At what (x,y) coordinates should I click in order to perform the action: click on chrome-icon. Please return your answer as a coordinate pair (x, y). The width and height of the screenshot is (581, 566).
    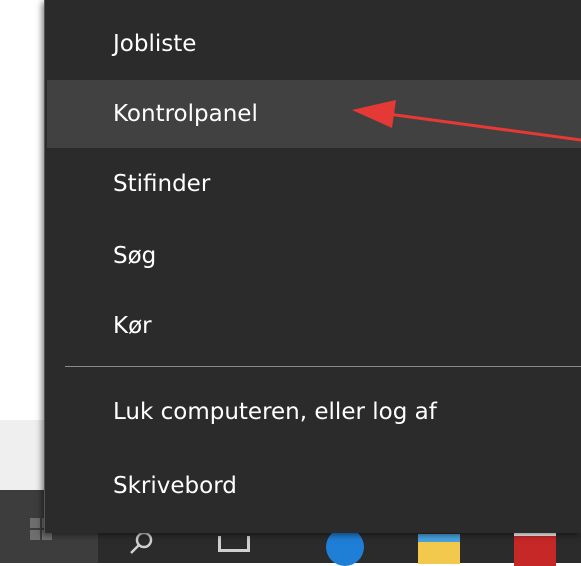
    Looking at the image, I should click on (535, 548).